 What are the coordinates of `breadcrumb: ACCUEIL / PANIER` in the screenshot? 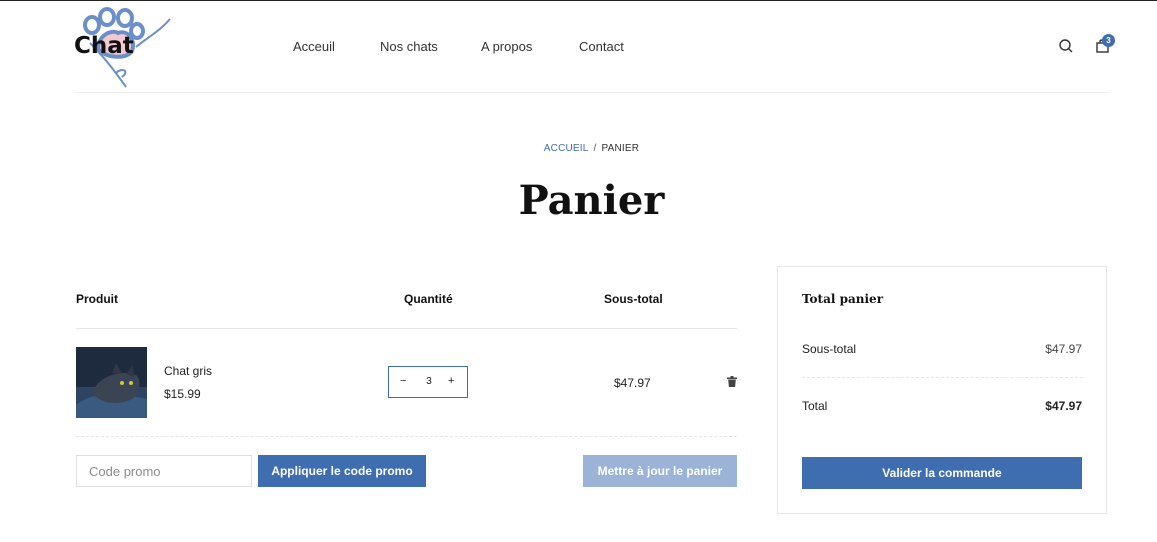 It's located at (578, 148).